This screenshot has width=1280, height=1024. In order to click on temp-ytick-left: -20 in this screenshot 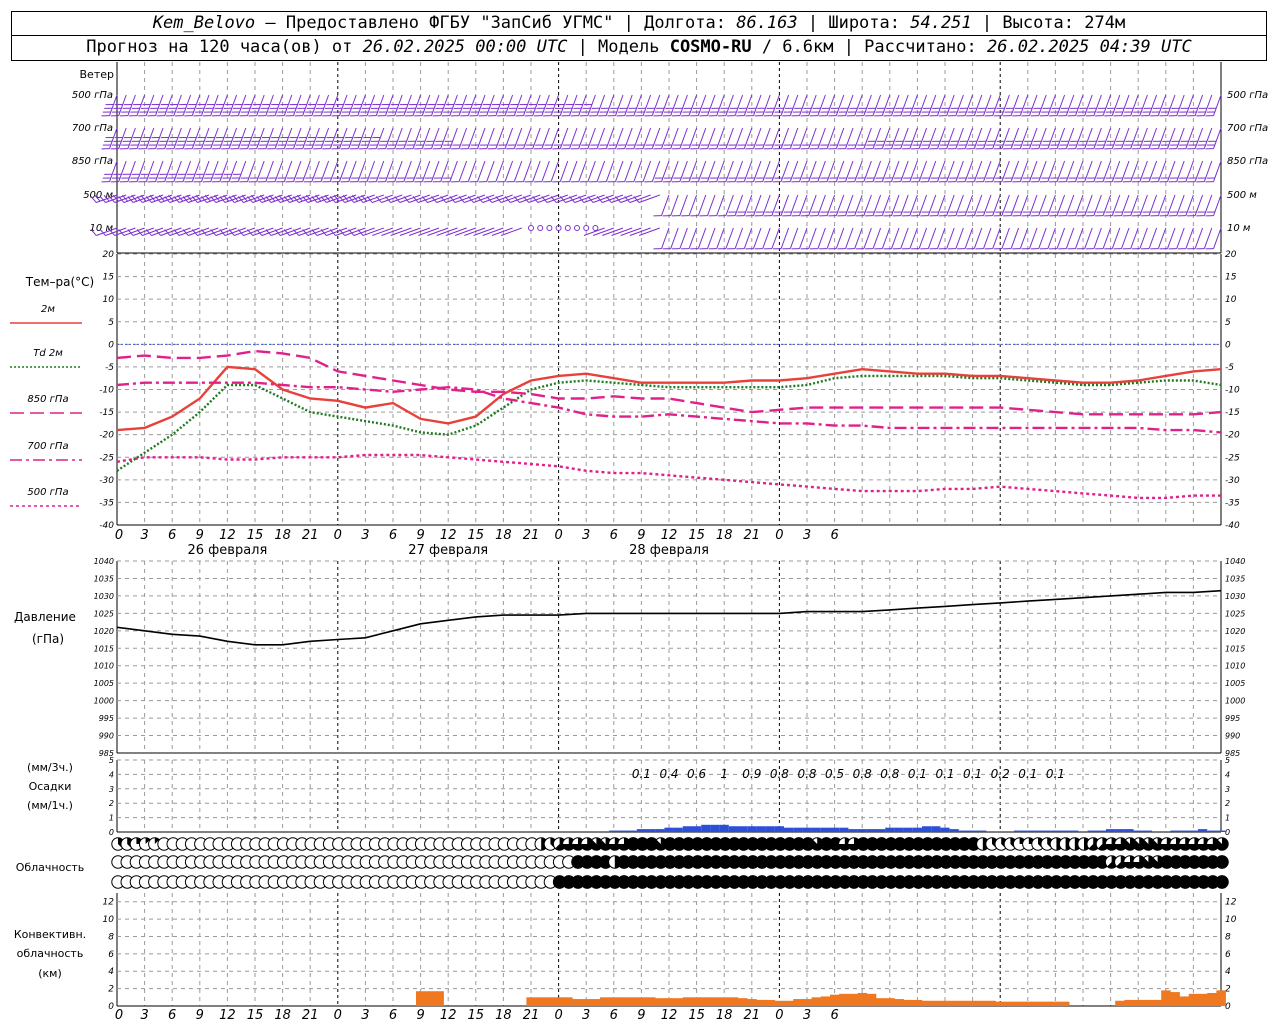, I will do `click(106, 436)`.